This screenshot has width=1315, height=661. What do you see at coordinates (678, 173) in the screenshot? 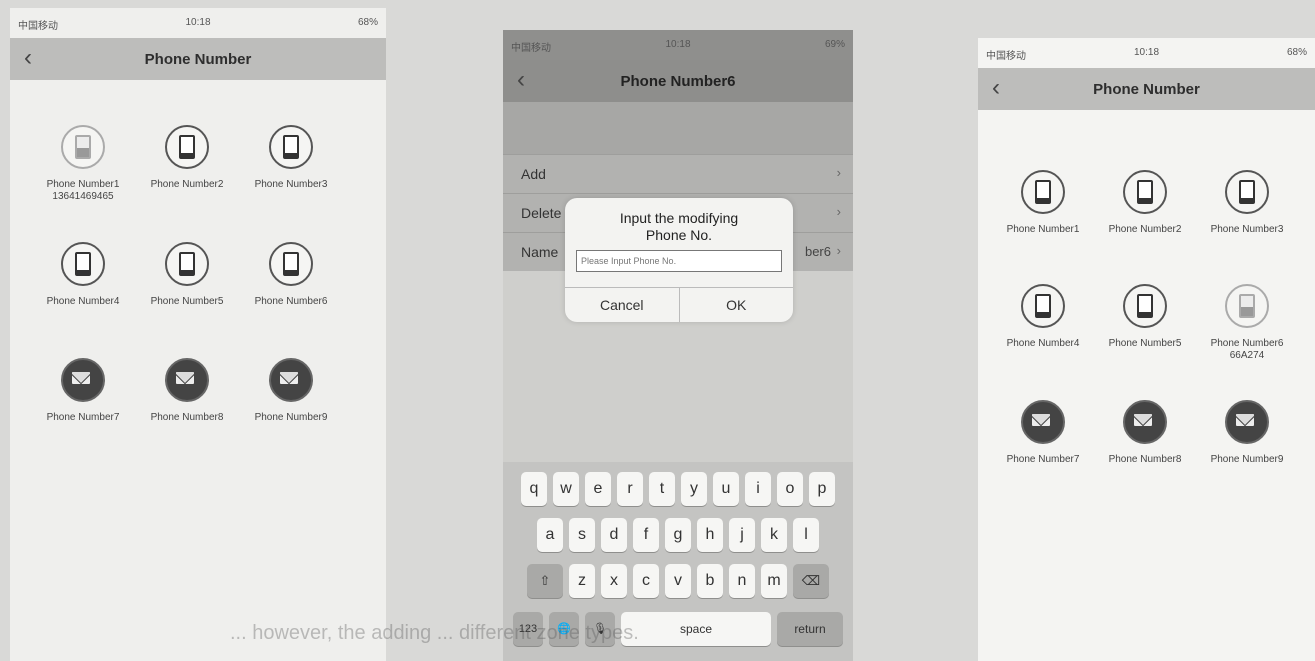
I see `add-row: Add ›` at bounding box center [678, 173].